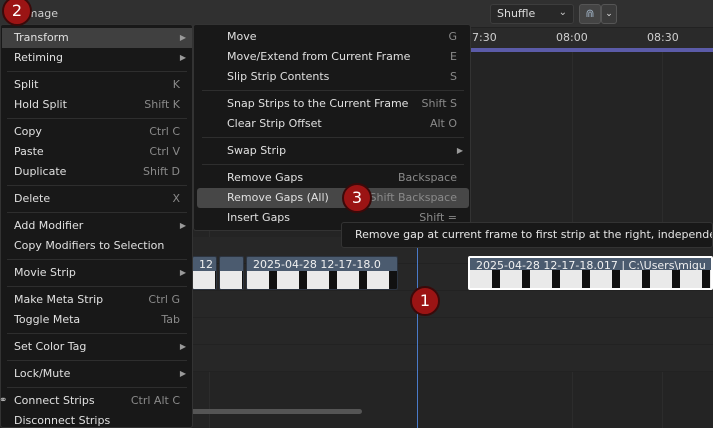  I want to click on menu-item-add-modifier: Add Modifier ▶, so click(97, 226).